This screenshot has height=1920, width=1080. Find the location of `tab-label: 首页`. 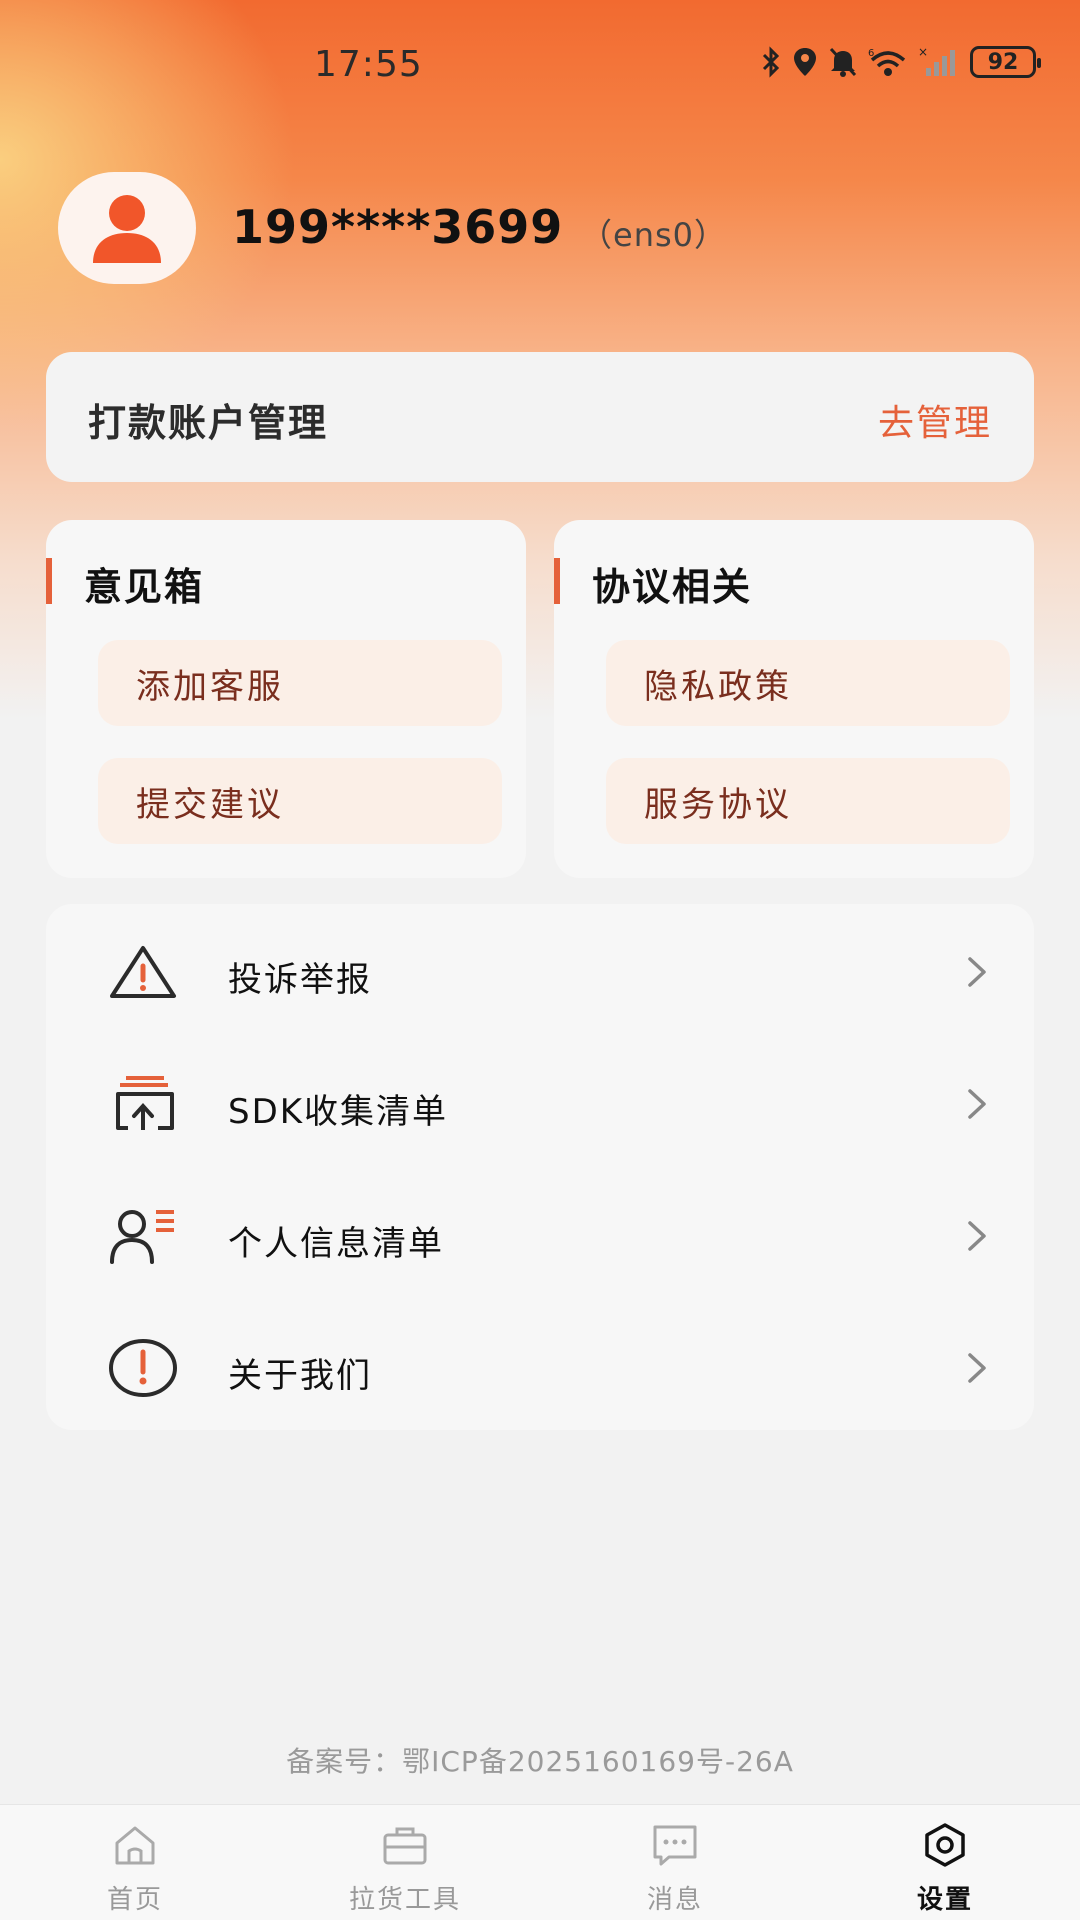

tab-label: 首页 is located at coordinates (134, 1900).